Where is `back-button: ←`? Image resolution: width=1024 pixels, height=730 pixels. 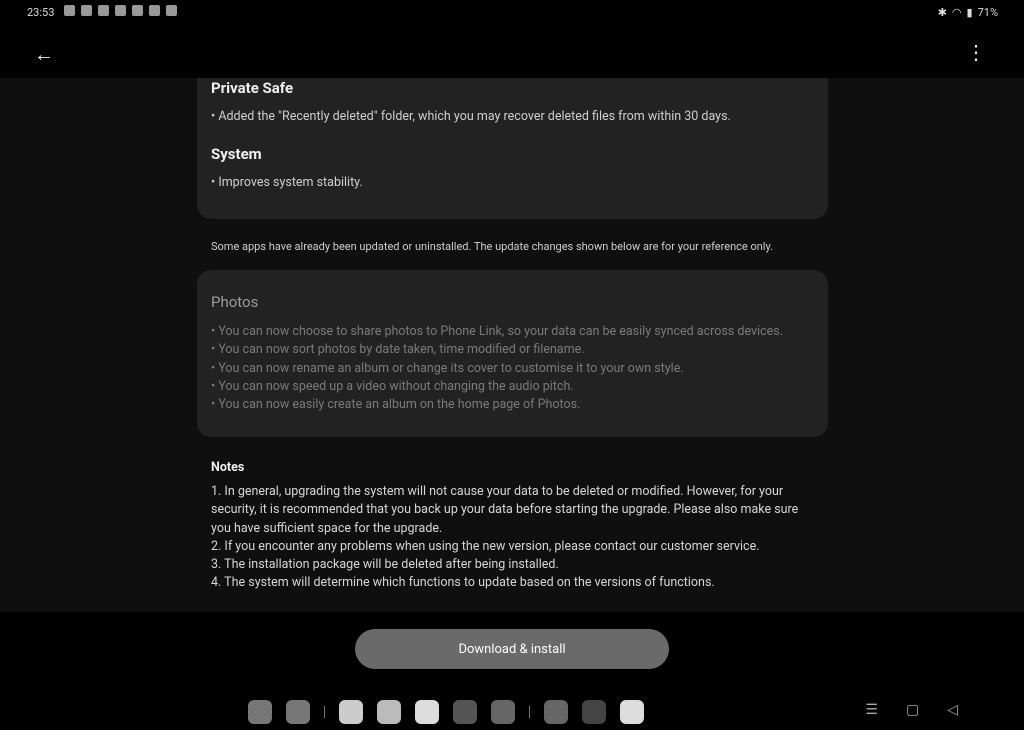
back-button: ← is located at coordinates (44, 54).